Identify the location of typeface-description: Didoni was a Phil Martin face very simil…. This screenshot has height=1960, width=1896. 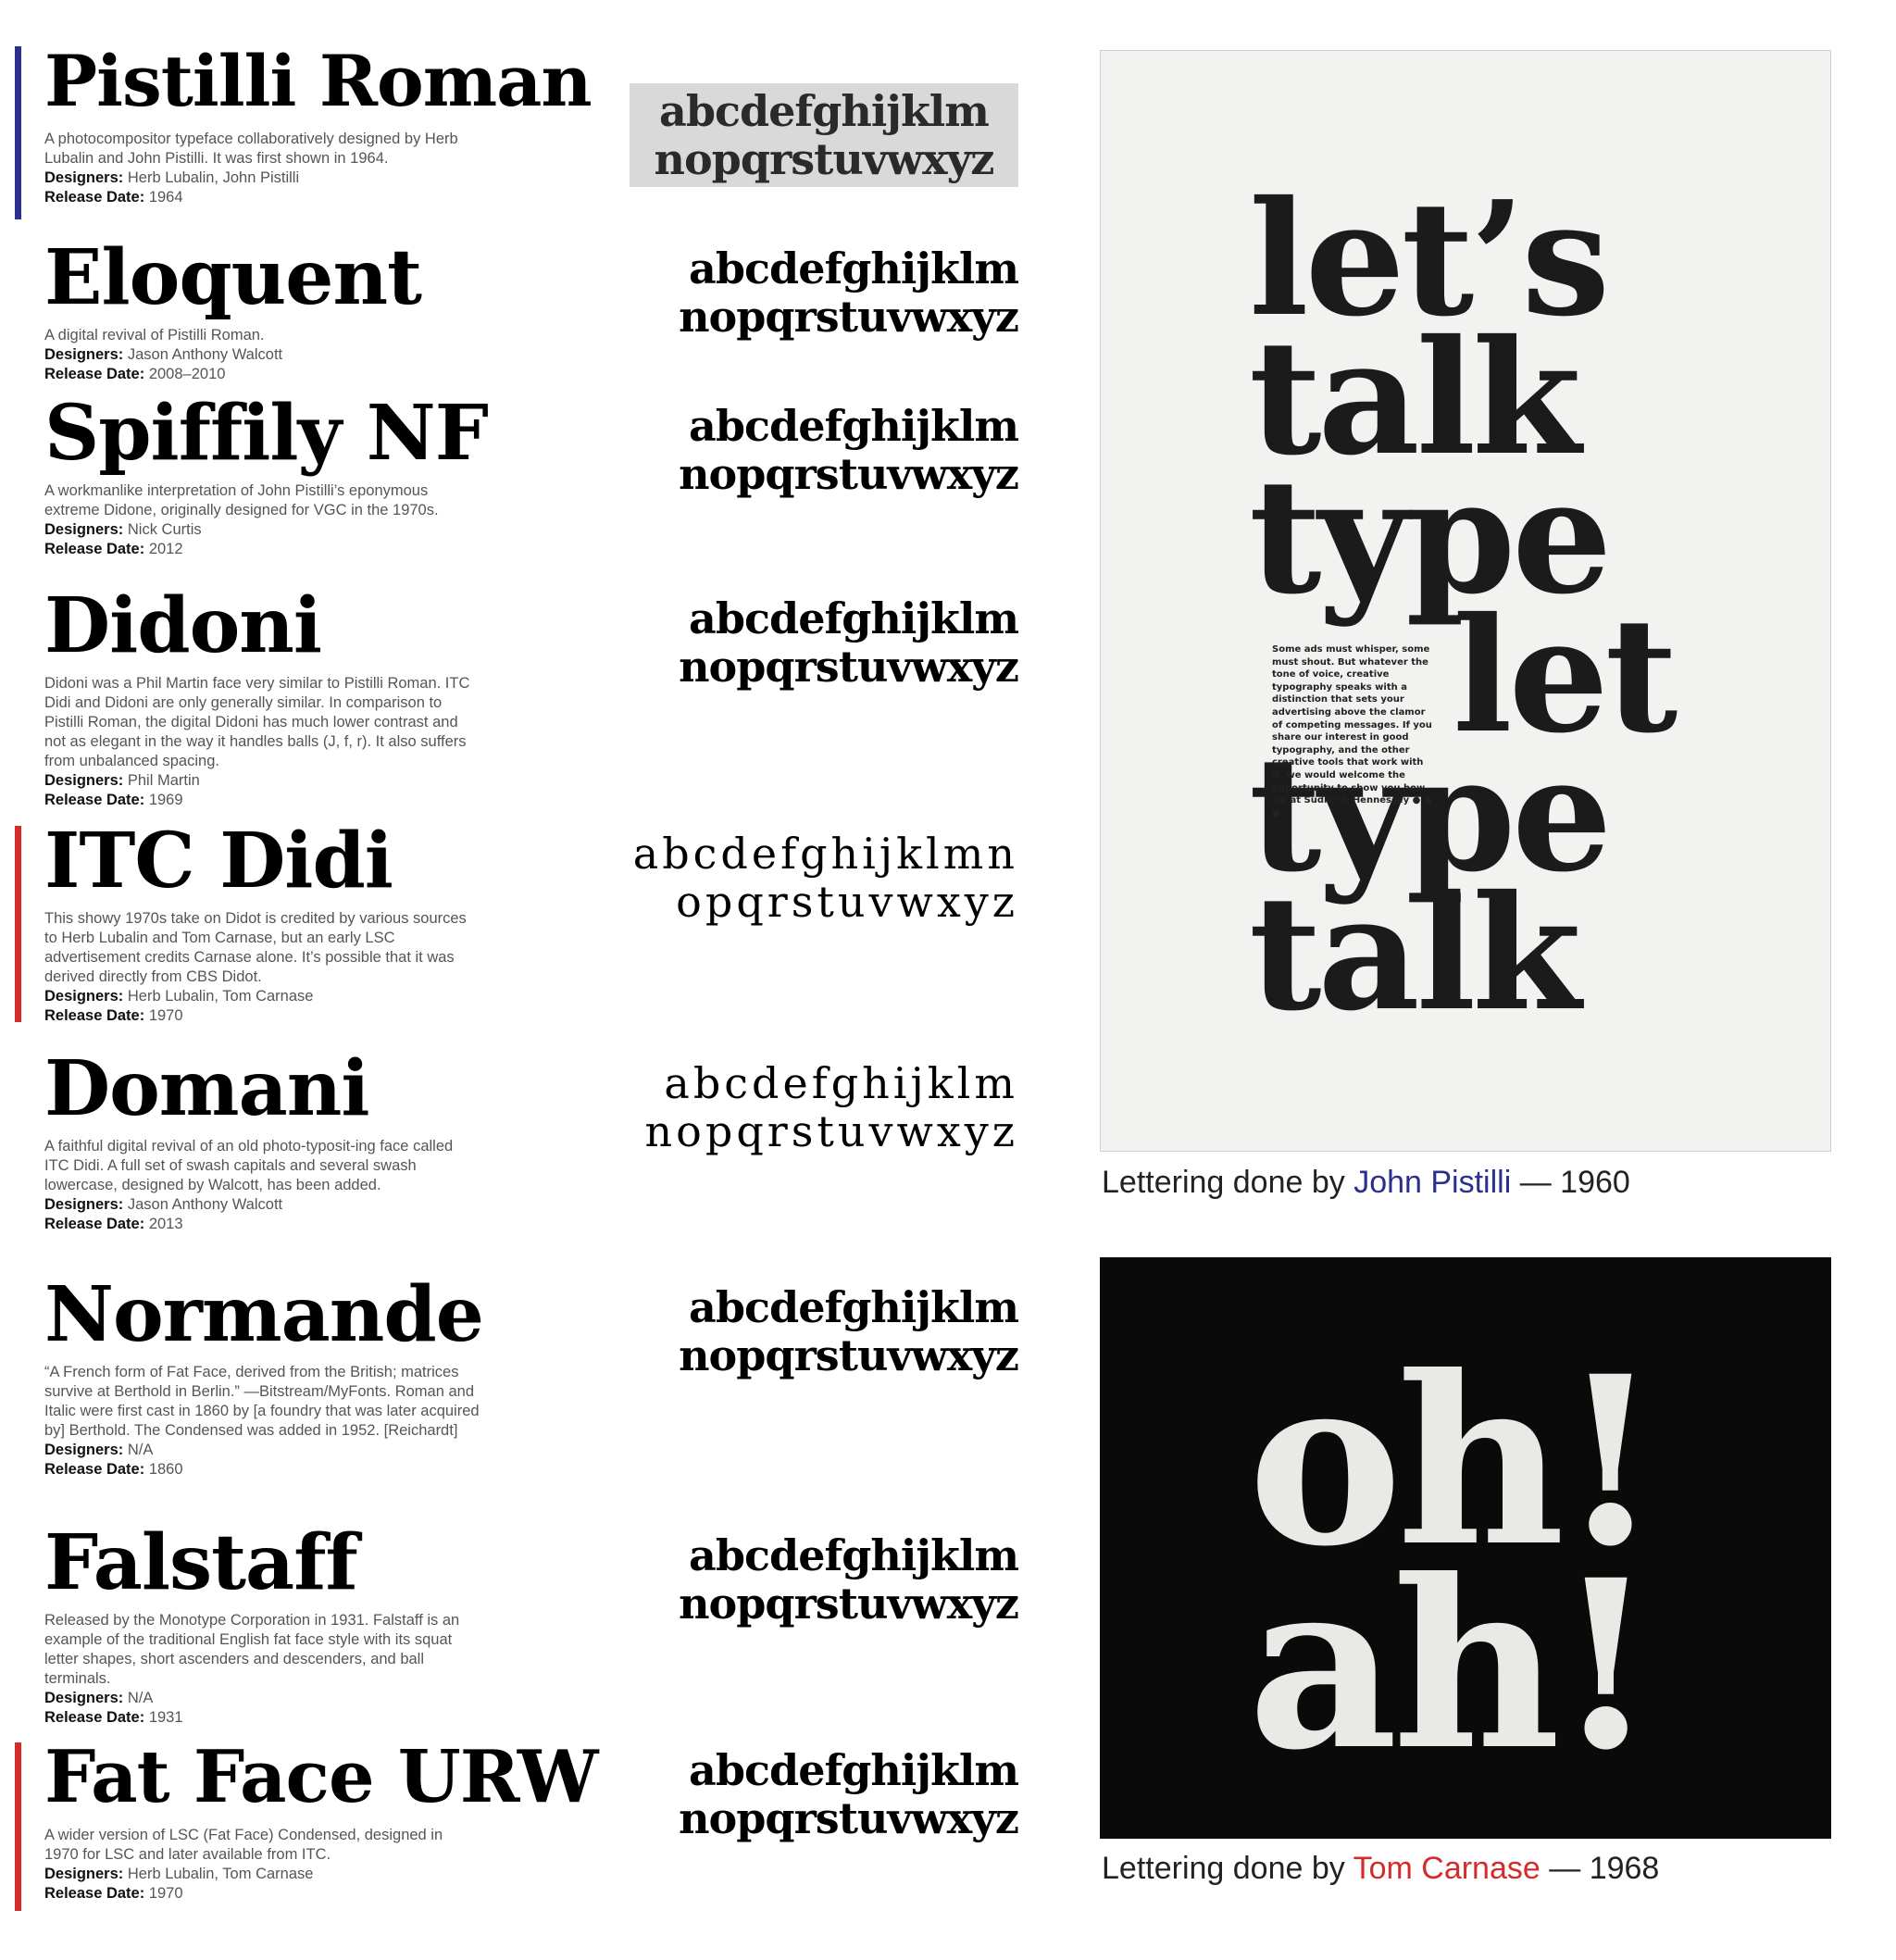
(257, 722).